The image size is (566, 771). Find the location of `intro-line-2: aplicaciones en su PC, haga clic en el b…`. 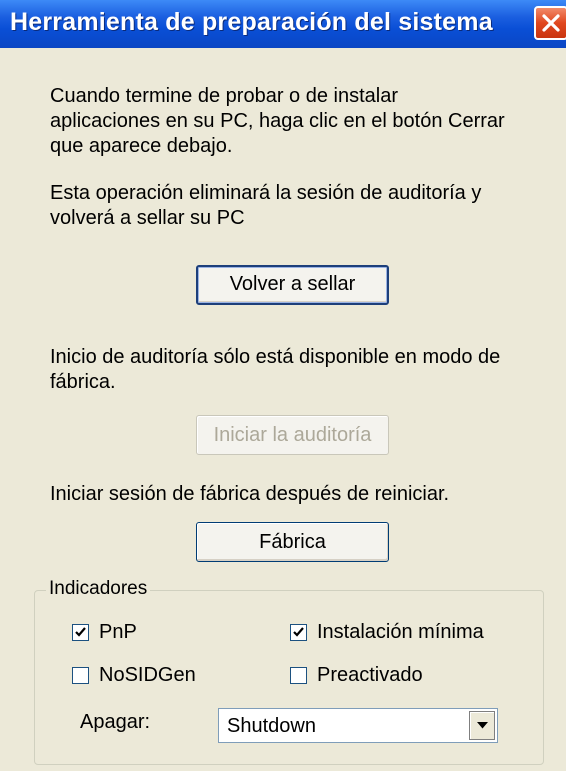

intro-line-2: aplicaciones en su PC, haga clic en el b… is located at coordinates (277, 121).